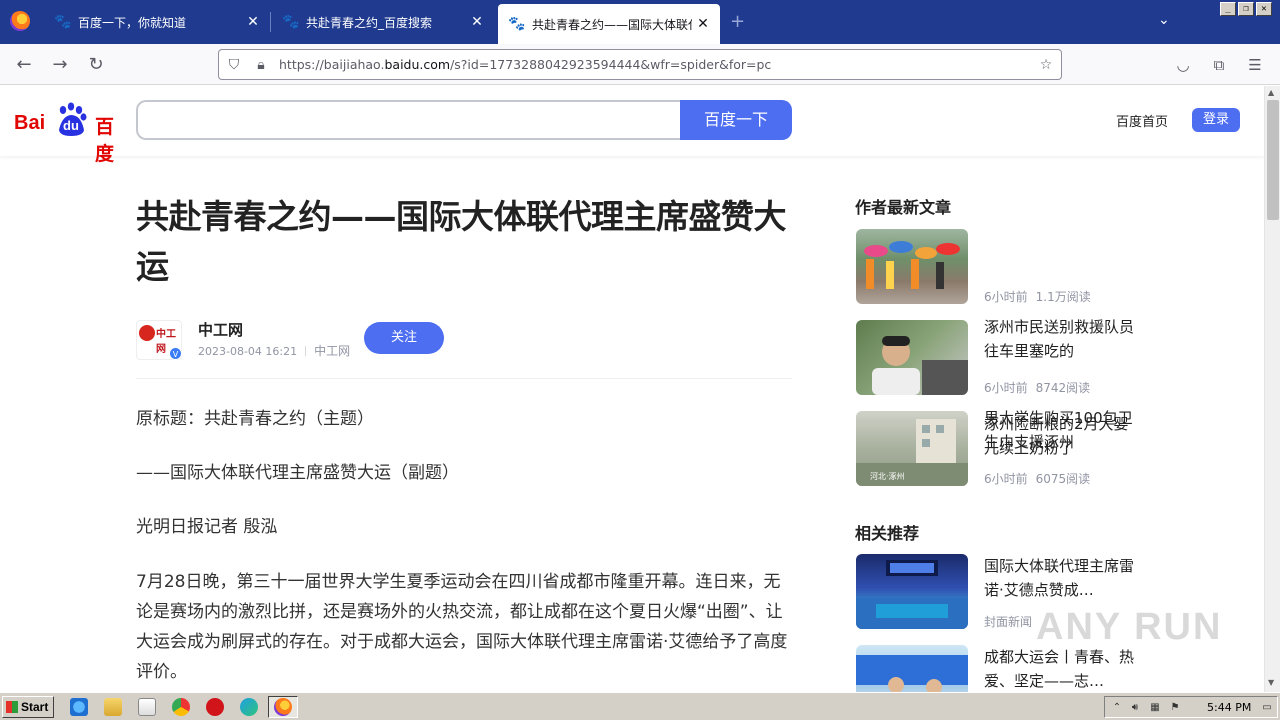 This screenshot has height=720, width=1280. I want to click on news-reads: 1.1万阅读, so click(1063, 297).